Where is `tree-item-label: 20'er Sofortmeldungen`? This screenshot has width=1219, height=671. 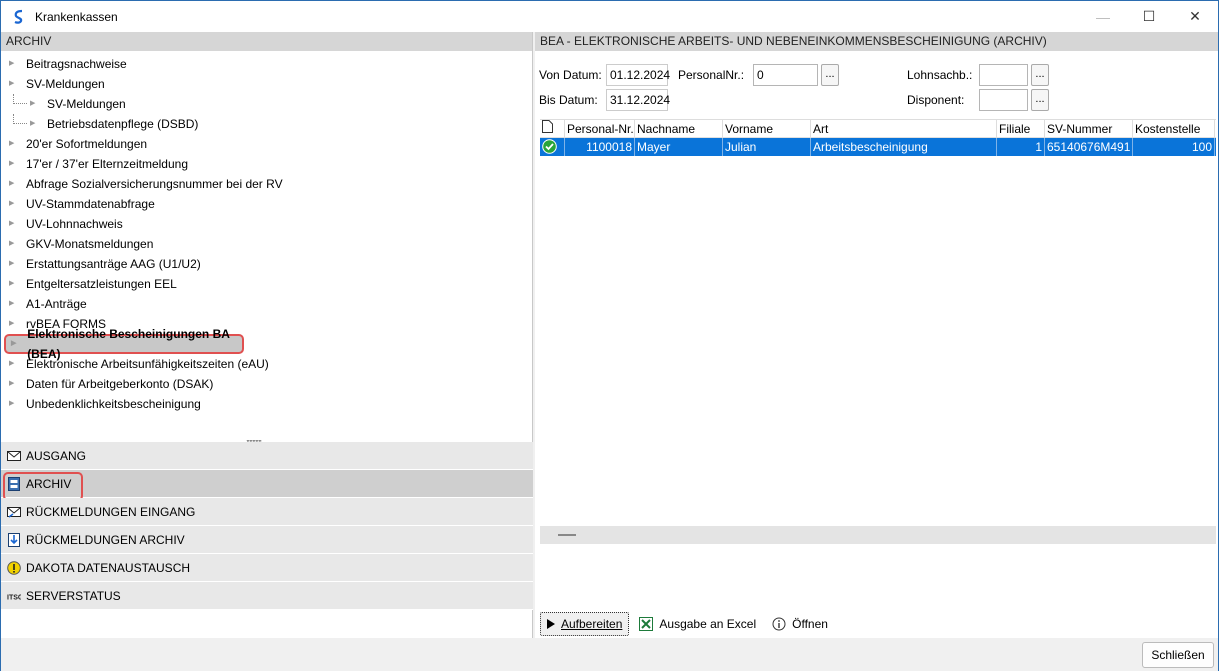
tree-item-label: 20'er Sofortmeldungen is located at coordinates (87, 144).